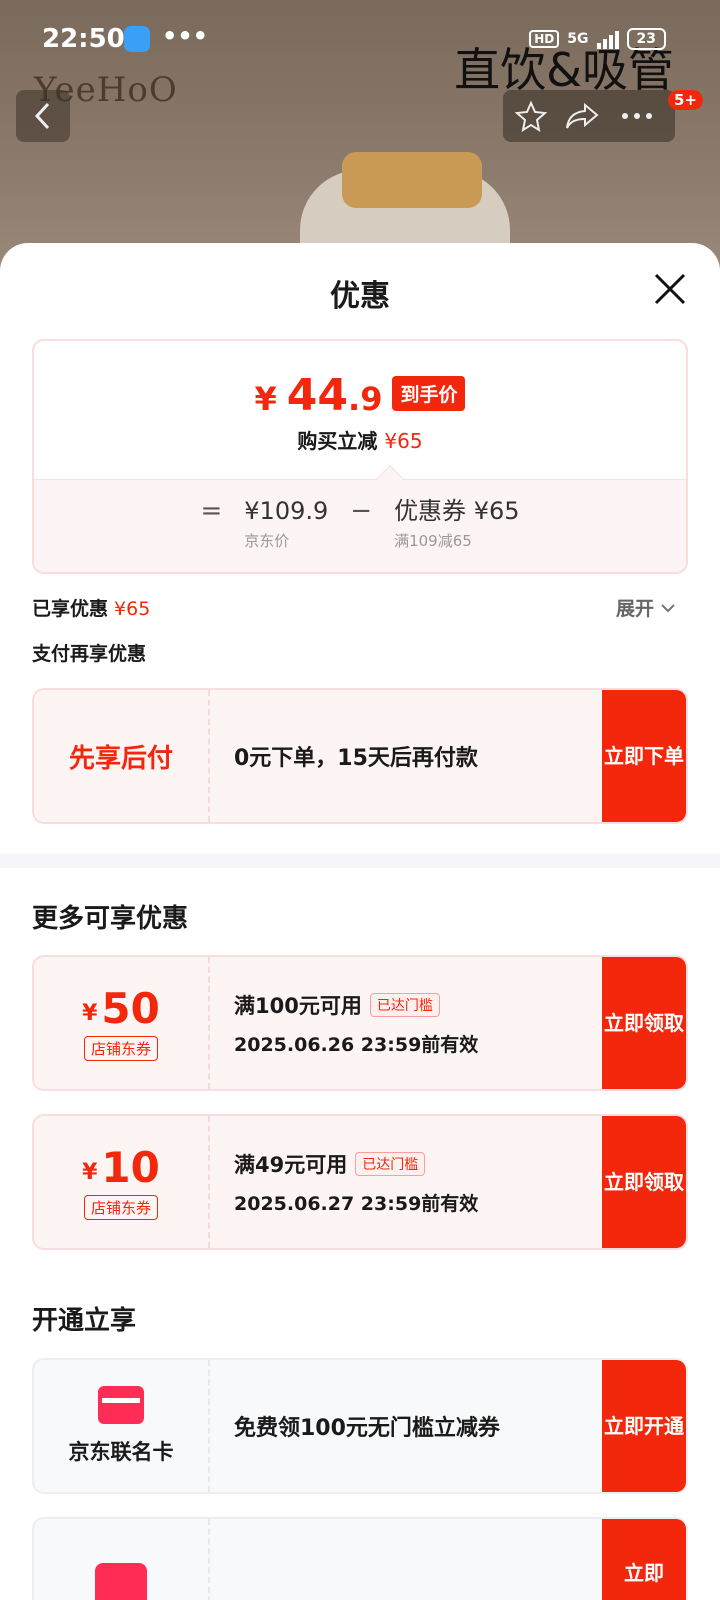  I want to click on bnpl-description: 0元下单，15天后再付款, so click(356, 758).